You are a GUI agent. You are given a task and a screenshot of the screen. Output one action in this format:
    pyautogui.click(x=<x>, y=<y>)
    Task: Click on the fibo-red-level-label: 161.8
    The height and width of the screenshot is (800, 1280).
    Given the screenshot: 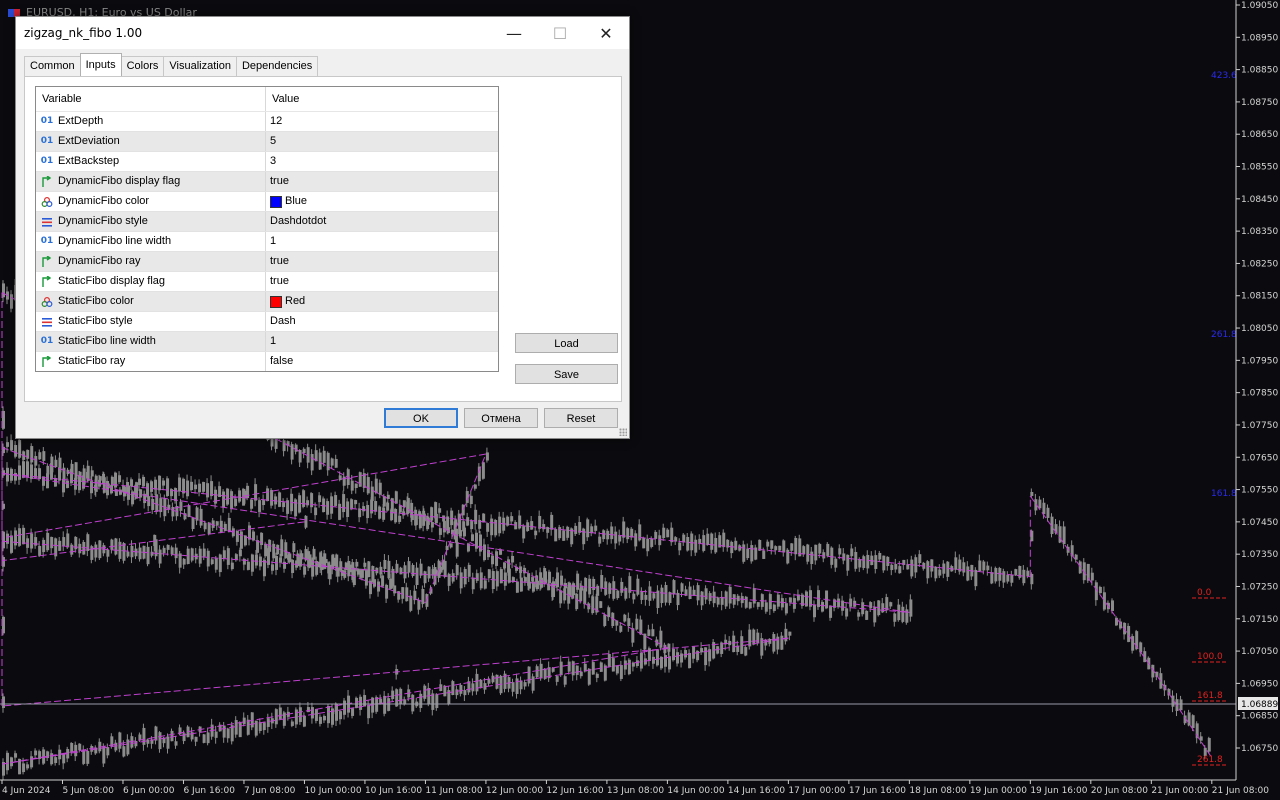 What is the action you would take?
    pyautogui.click(x=1210, y=696)
    